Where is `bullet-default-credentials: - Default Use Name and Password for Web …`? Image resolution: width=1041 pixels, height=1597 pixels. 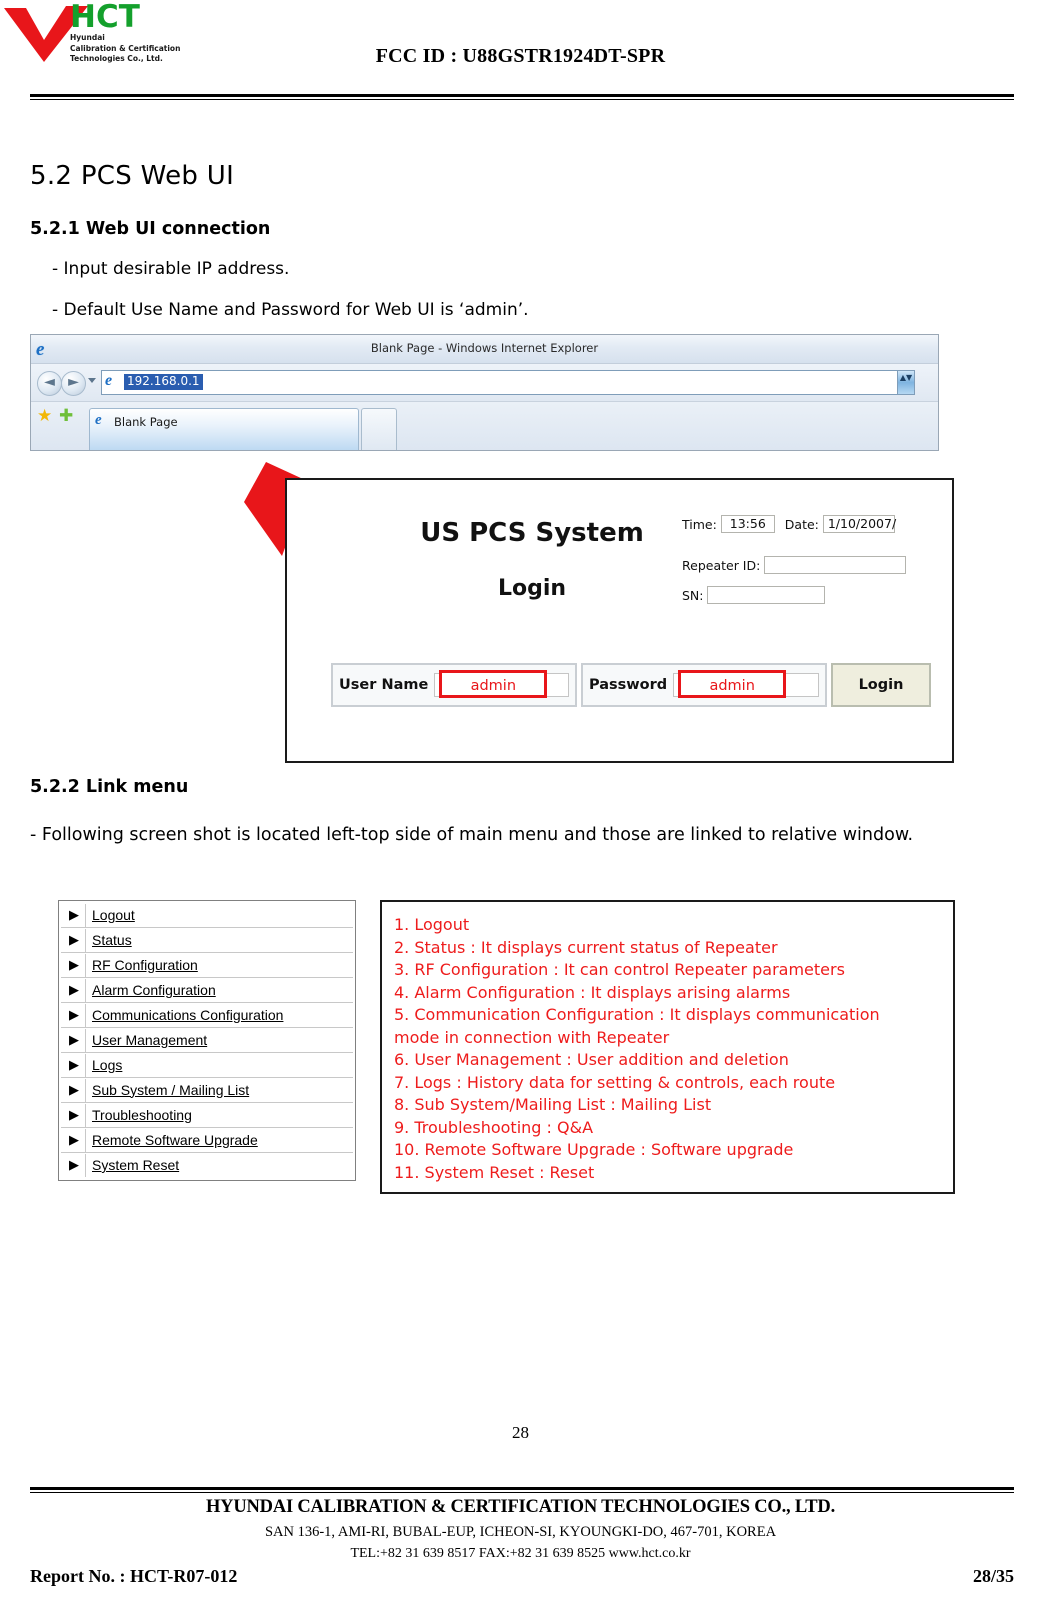 bullet-default-credentials: - Default Use Name and Password for Web … is located at coordinates (290, 310).